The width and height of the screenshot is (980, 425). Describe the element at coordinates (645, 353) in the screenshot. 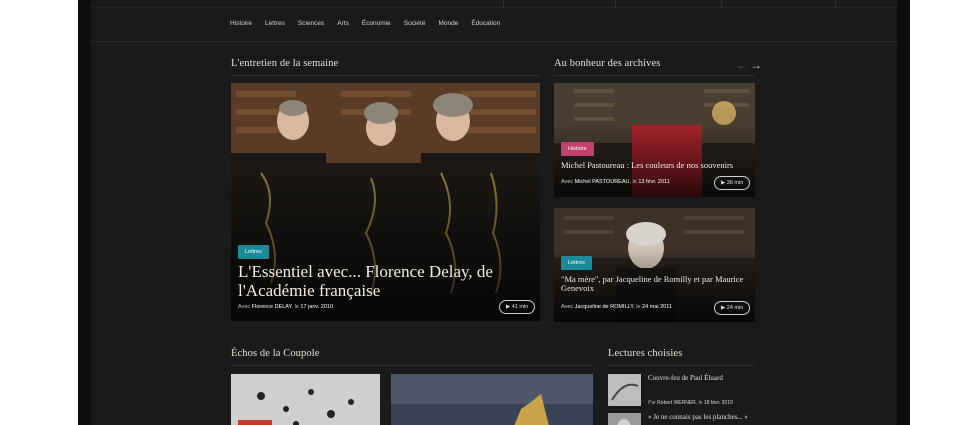

I see `readings-section-title: Lectures choisies` at that location.